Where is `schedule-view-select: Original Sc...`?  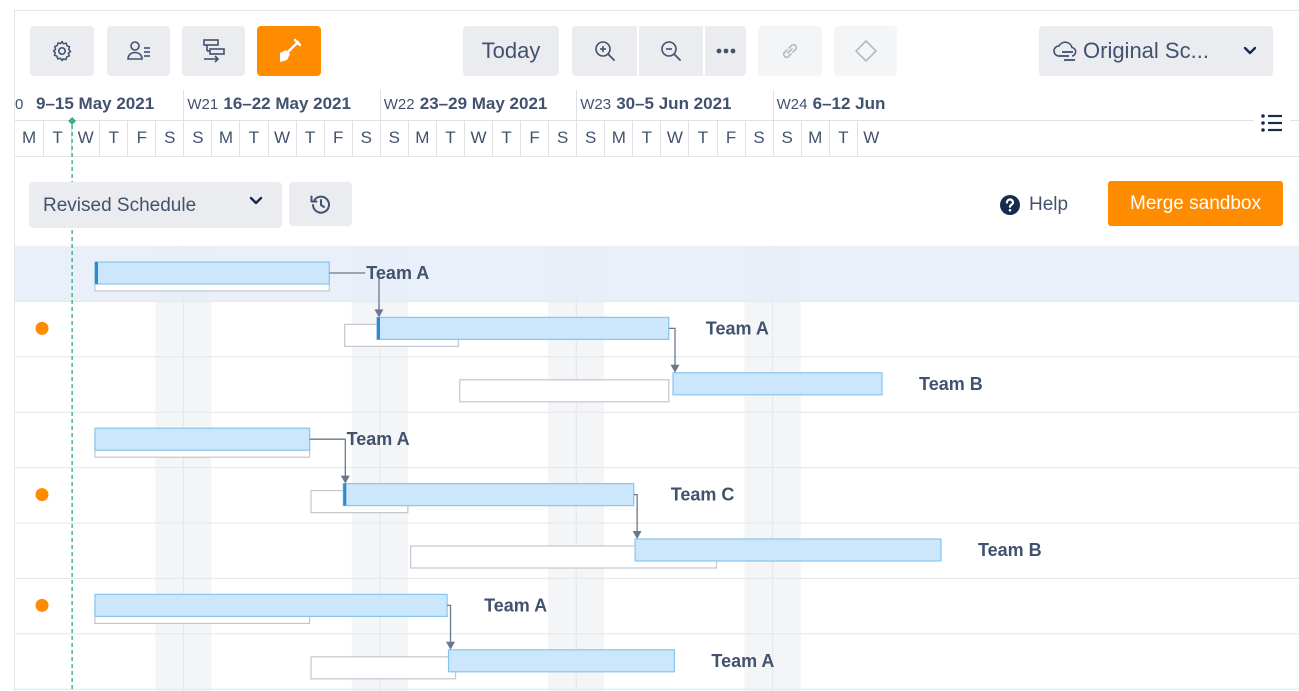
schedule-view-select: Original Sc... is located at coordinates (1156, 51).